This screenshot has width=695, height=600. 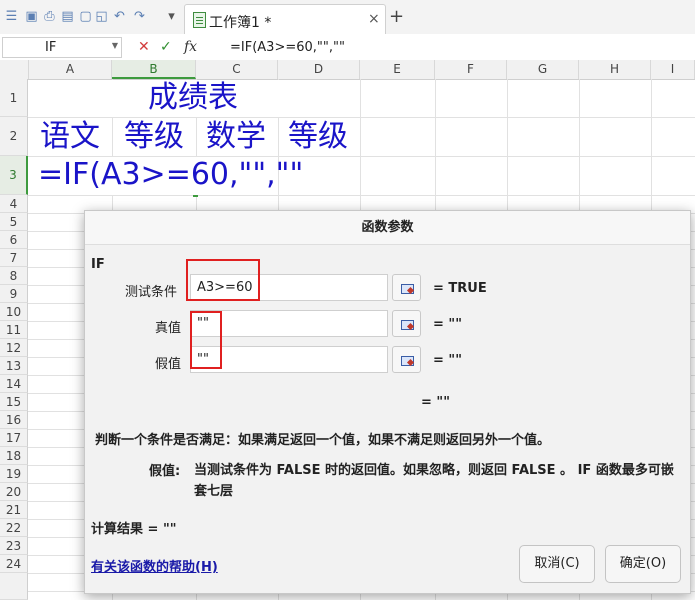 What do you see at coordinates (14, 312) in the screenshot?
I see `row-header-10: 10` at bounding box center [14, 312].